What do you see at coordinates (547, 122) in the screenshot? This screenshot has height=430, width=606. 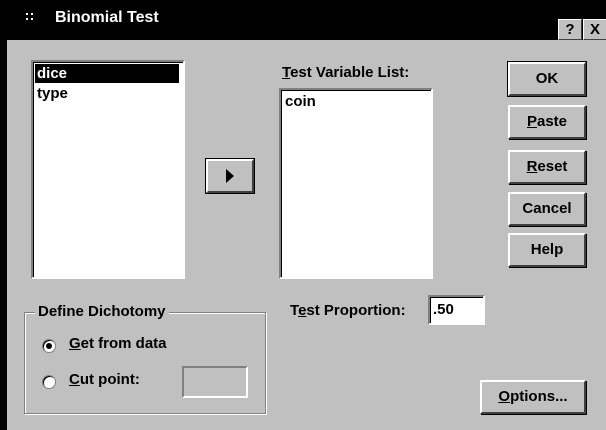 I see `paste-button: Paste` at bounding box center [547, 122].